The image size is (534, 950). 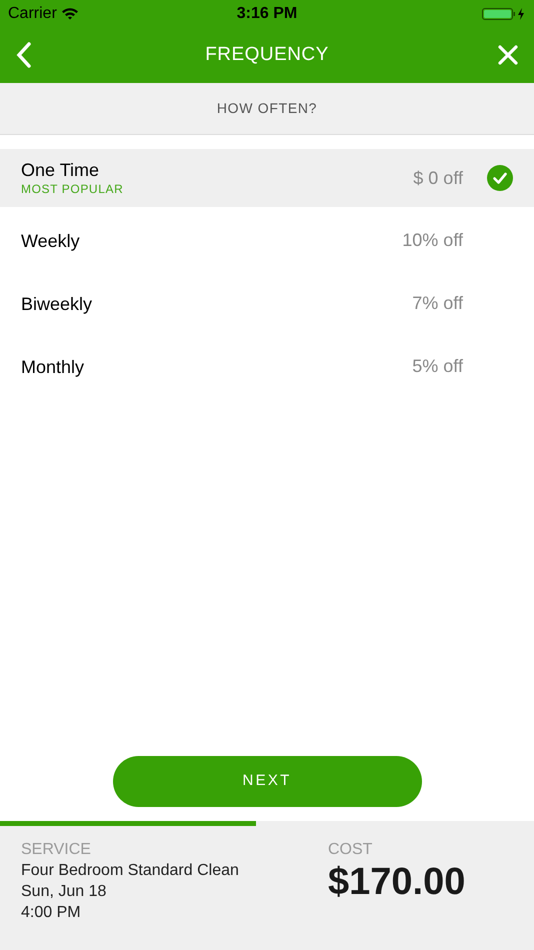 What do you see at coordinates (51, 241) in the screenshot?
I see `option-label: Weekly` at bounding box center [51, 241].